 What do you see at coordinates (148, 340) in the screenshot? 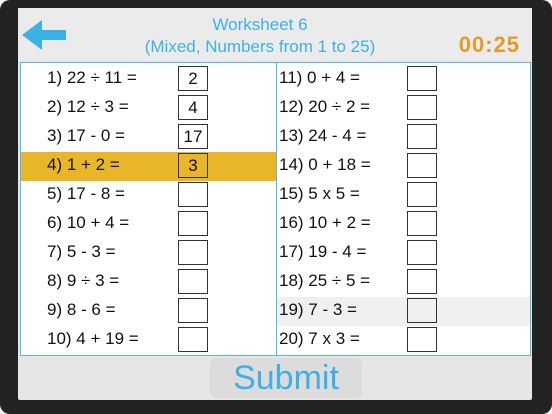
I see `question-row-10: 10) 4 + 19 =` at bounding box center [148, 340].